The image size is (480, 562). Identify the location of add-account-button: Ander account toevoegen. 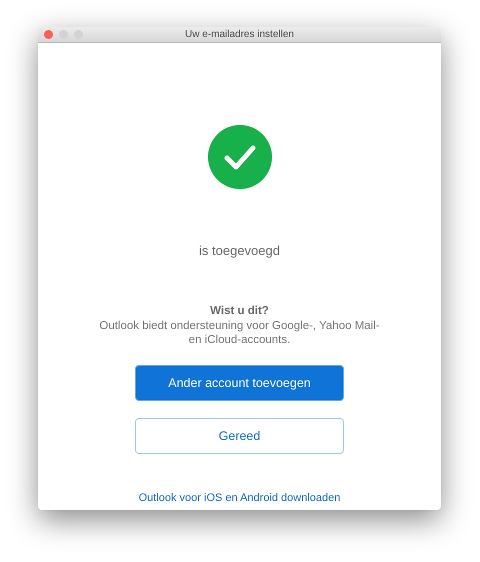
(239, 383).